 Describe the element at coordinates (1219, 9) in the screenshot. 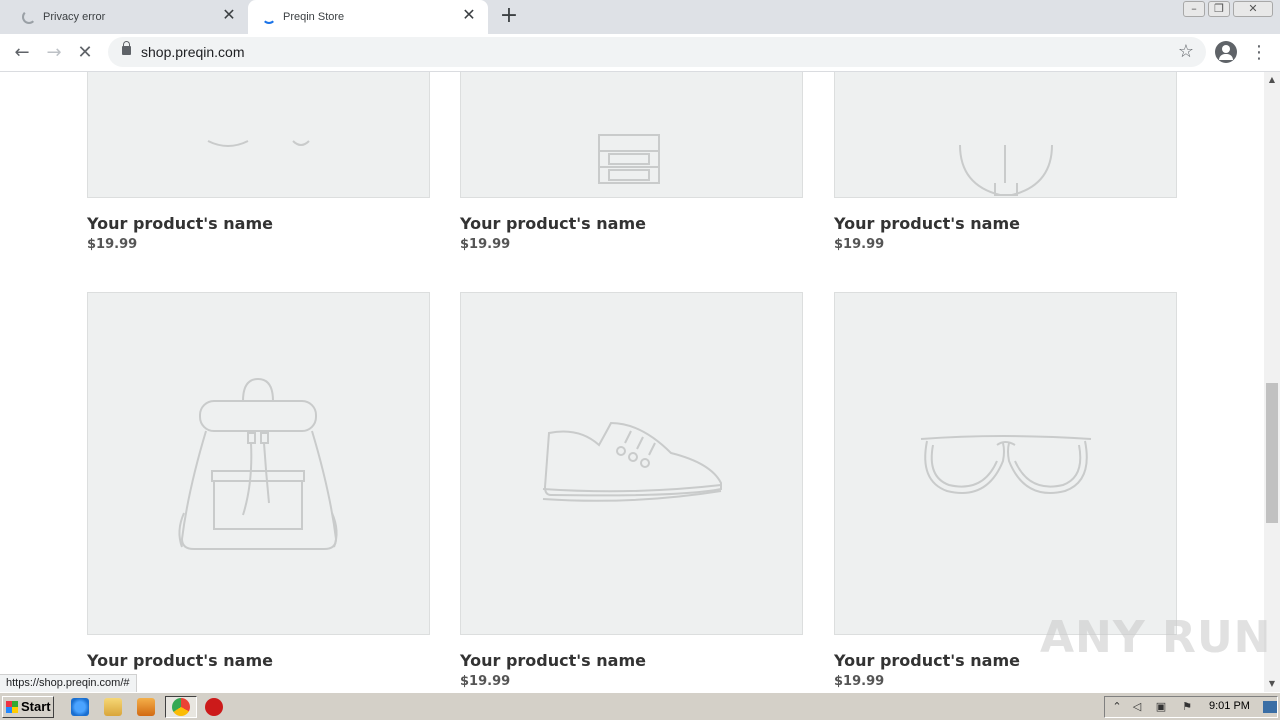

I see `restore-button: ❐` at that location.